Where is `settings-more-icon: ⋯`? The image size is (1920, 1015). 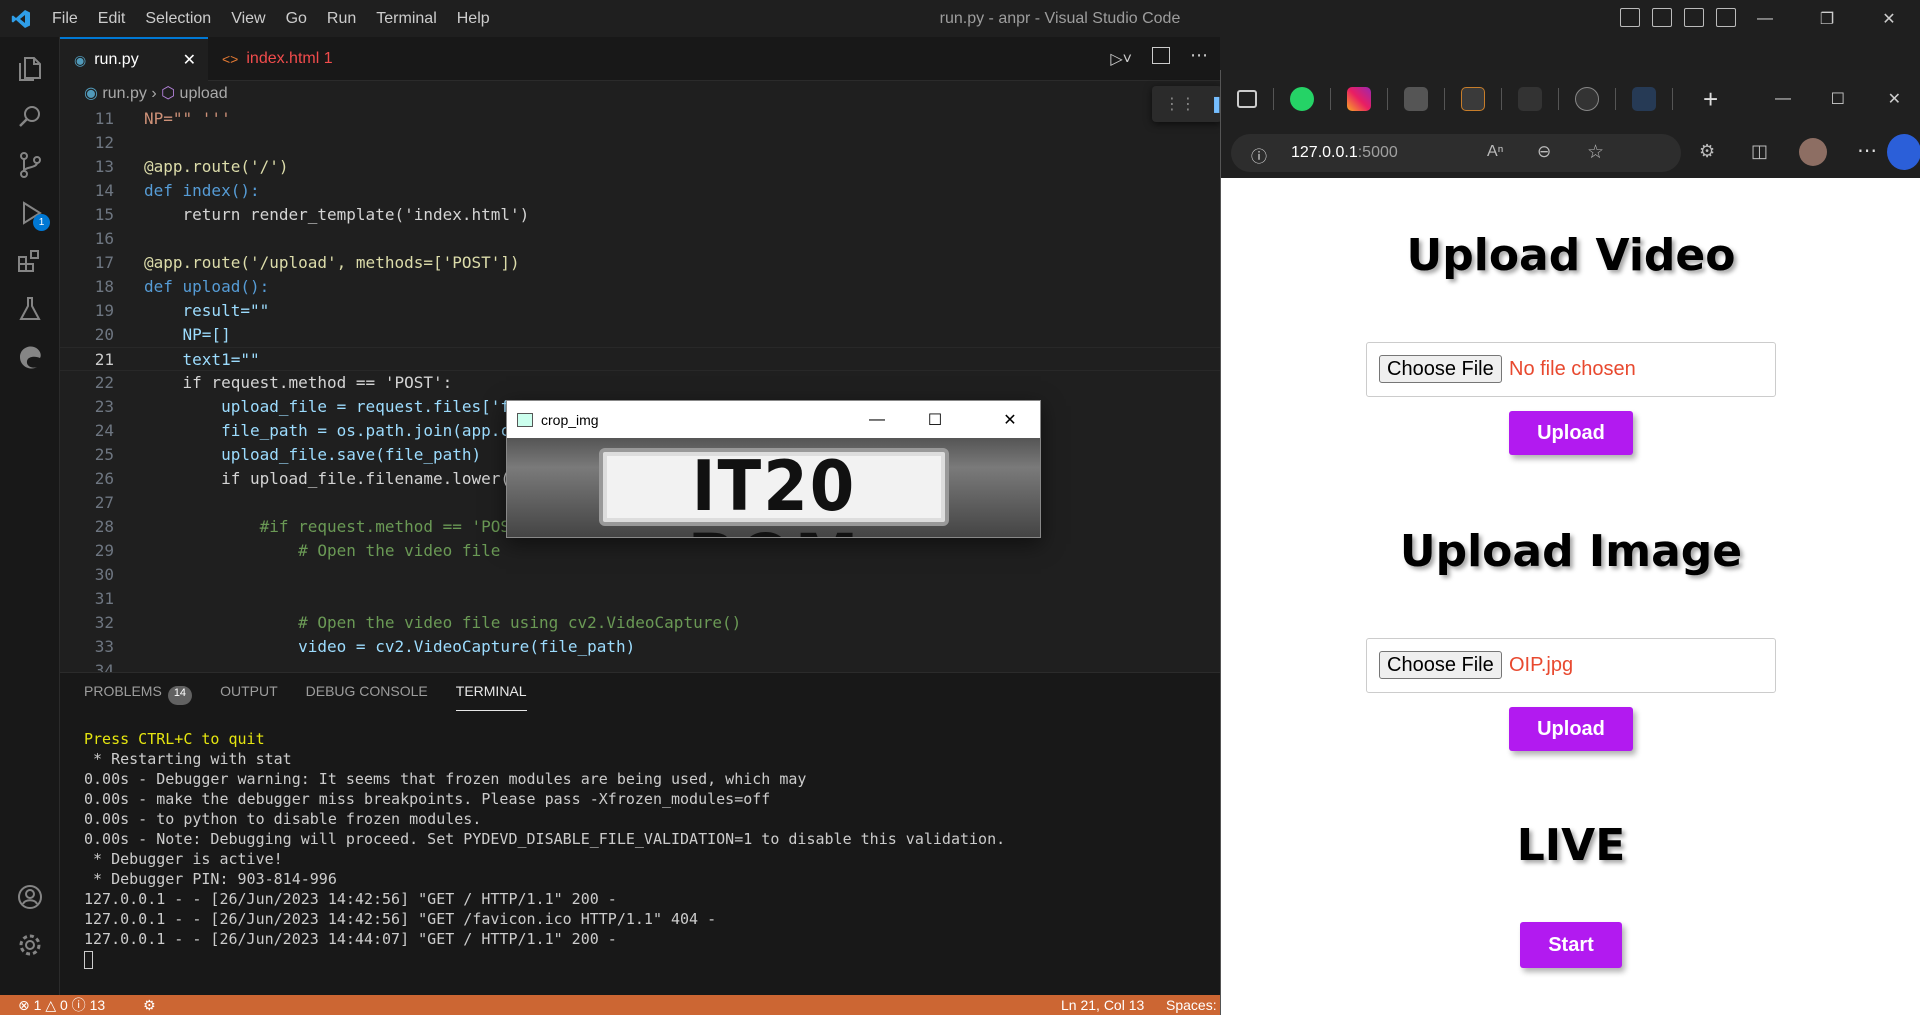 settings-more-icon: ⋯ is located at coordinates (1867, 150).